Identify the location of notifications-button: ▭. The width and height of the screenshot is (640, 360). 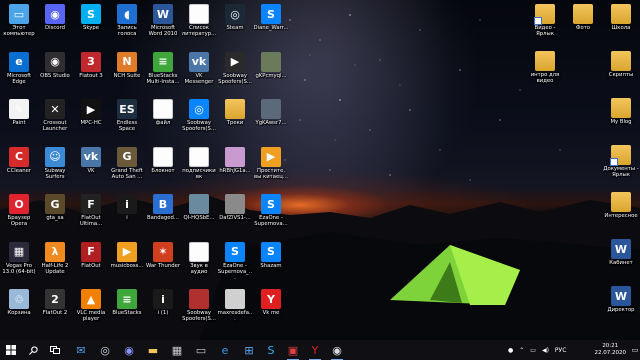
(635, 350).